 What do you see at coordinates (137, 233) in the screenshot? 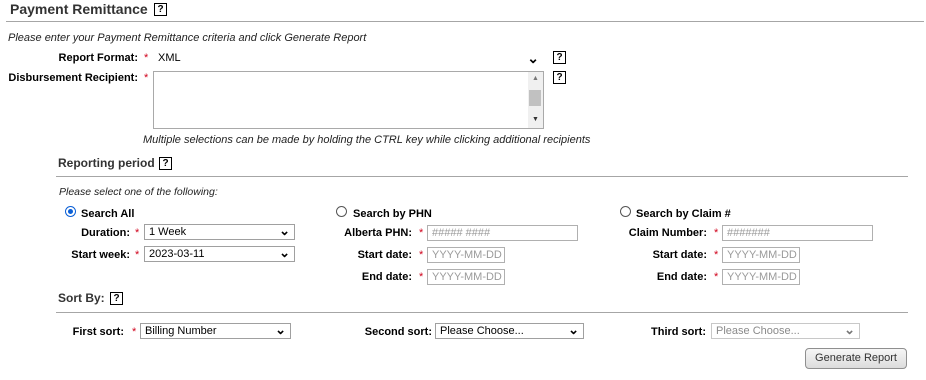
I see `duration-required: *` at bounding box center [137, 233].